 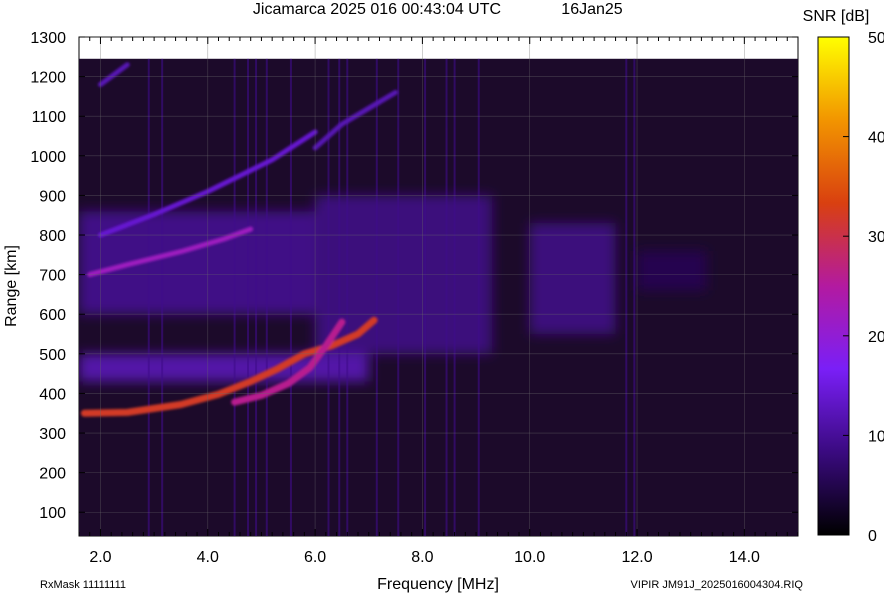 I want to click on x-tick-label: 12.0, so click(x=636, y=557).